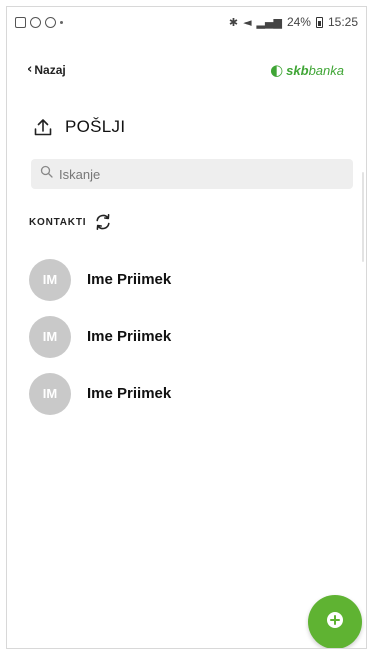 The width and height of the screenshot is (373, 655). I want to click on contacts-header: KONTAKTI, so click(70, 222).